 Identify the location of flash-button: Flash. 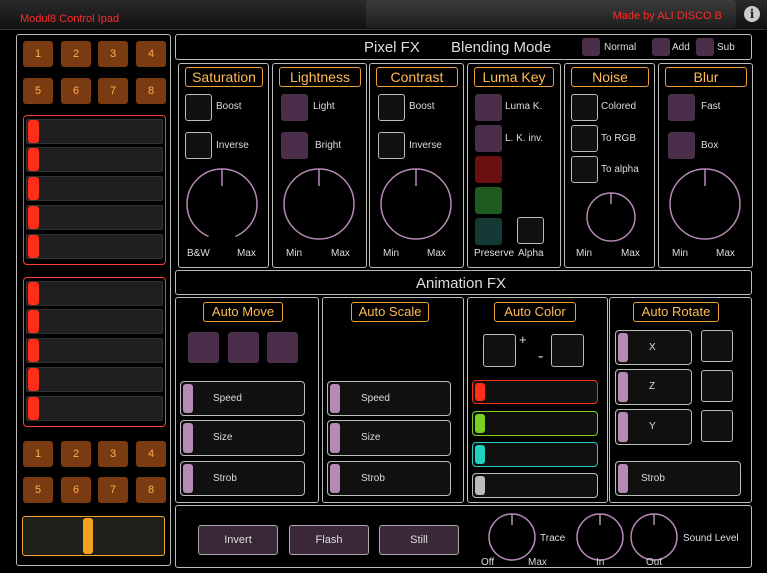
(329, 540).